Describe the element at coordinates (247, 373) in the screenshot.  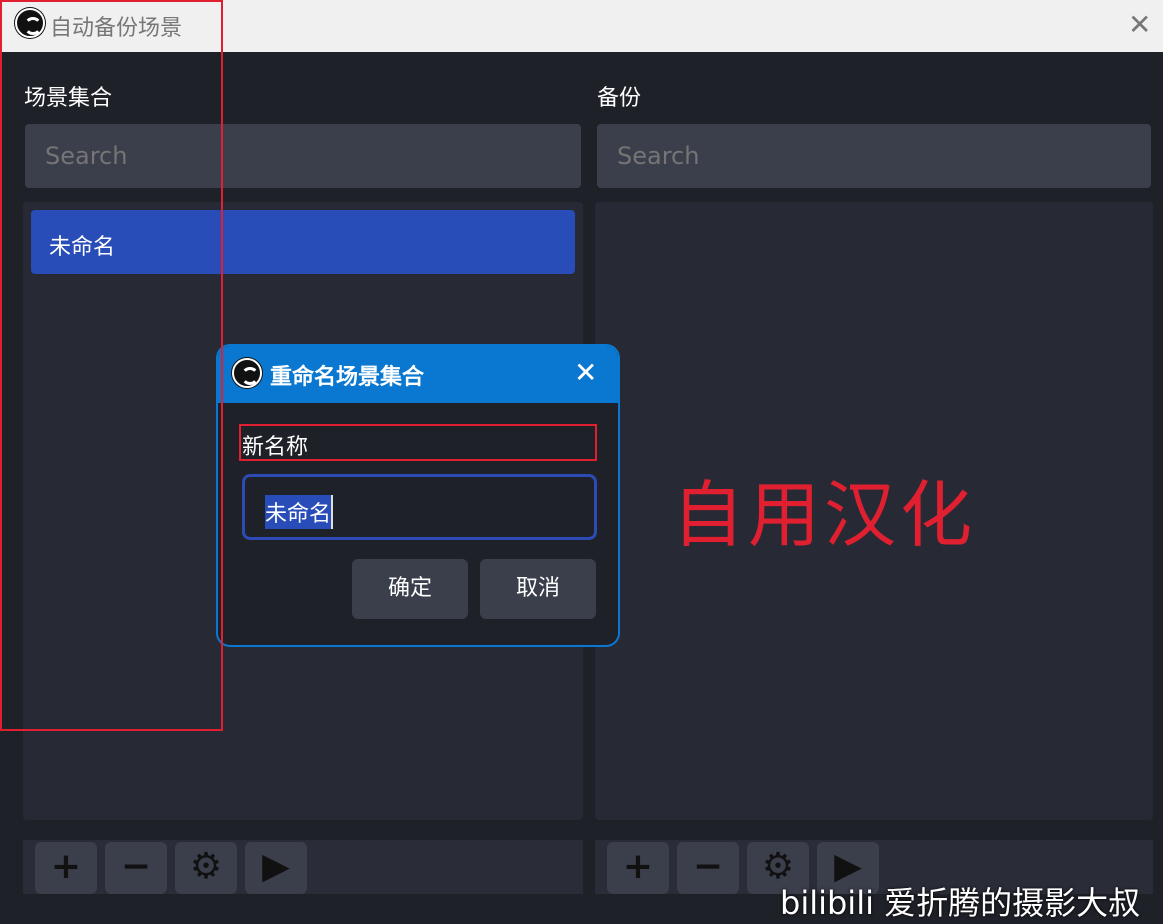
I see `obs-logo-icon` at that location.